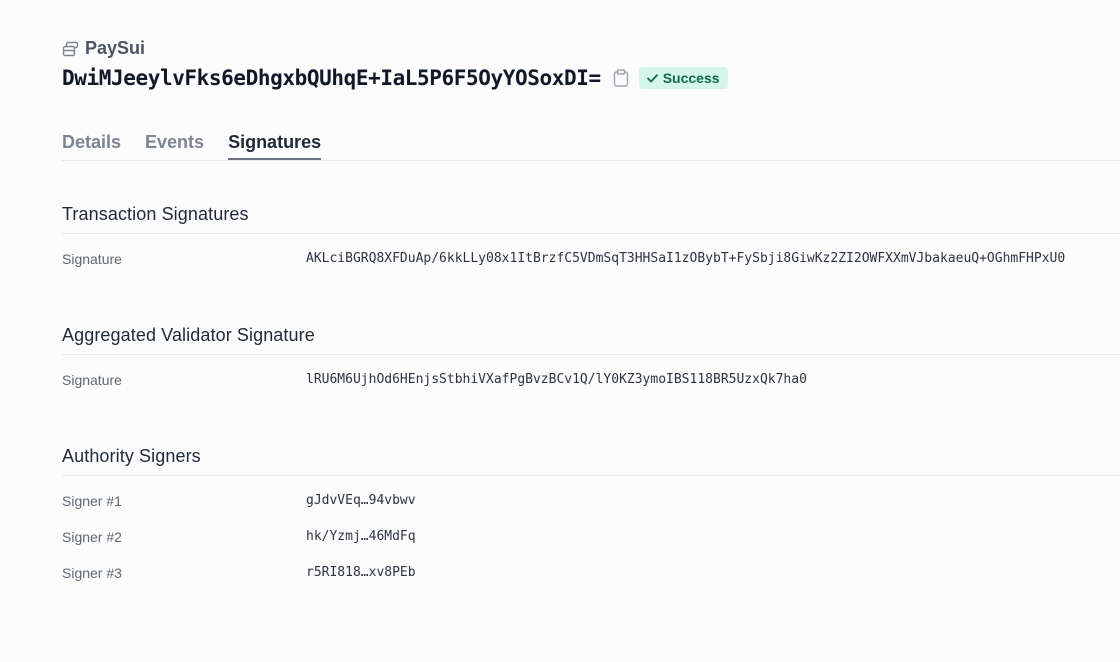 The width and height of the screenshot is (1120, 662). Describe the element at coordinates (591, 219) in the screenshot. I see `transaction-signatures-heading: Transaction Signatures` at that location.